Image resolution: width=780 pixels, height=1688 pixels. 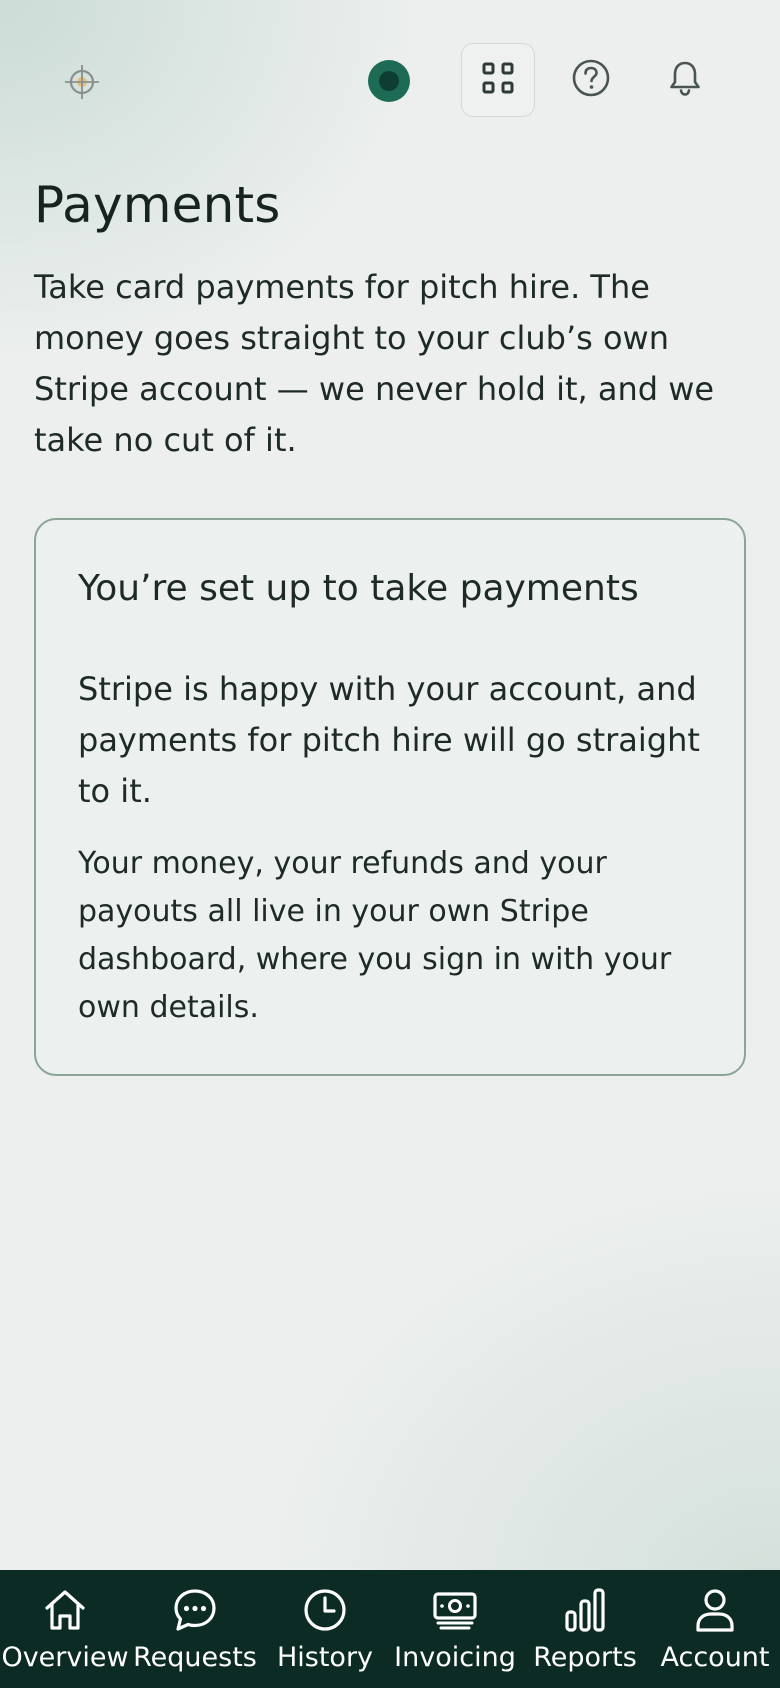 What do you see at coordinates (715, 1610) in the screenshot?
I see `user-icon` at bounding box center [715, 1610].